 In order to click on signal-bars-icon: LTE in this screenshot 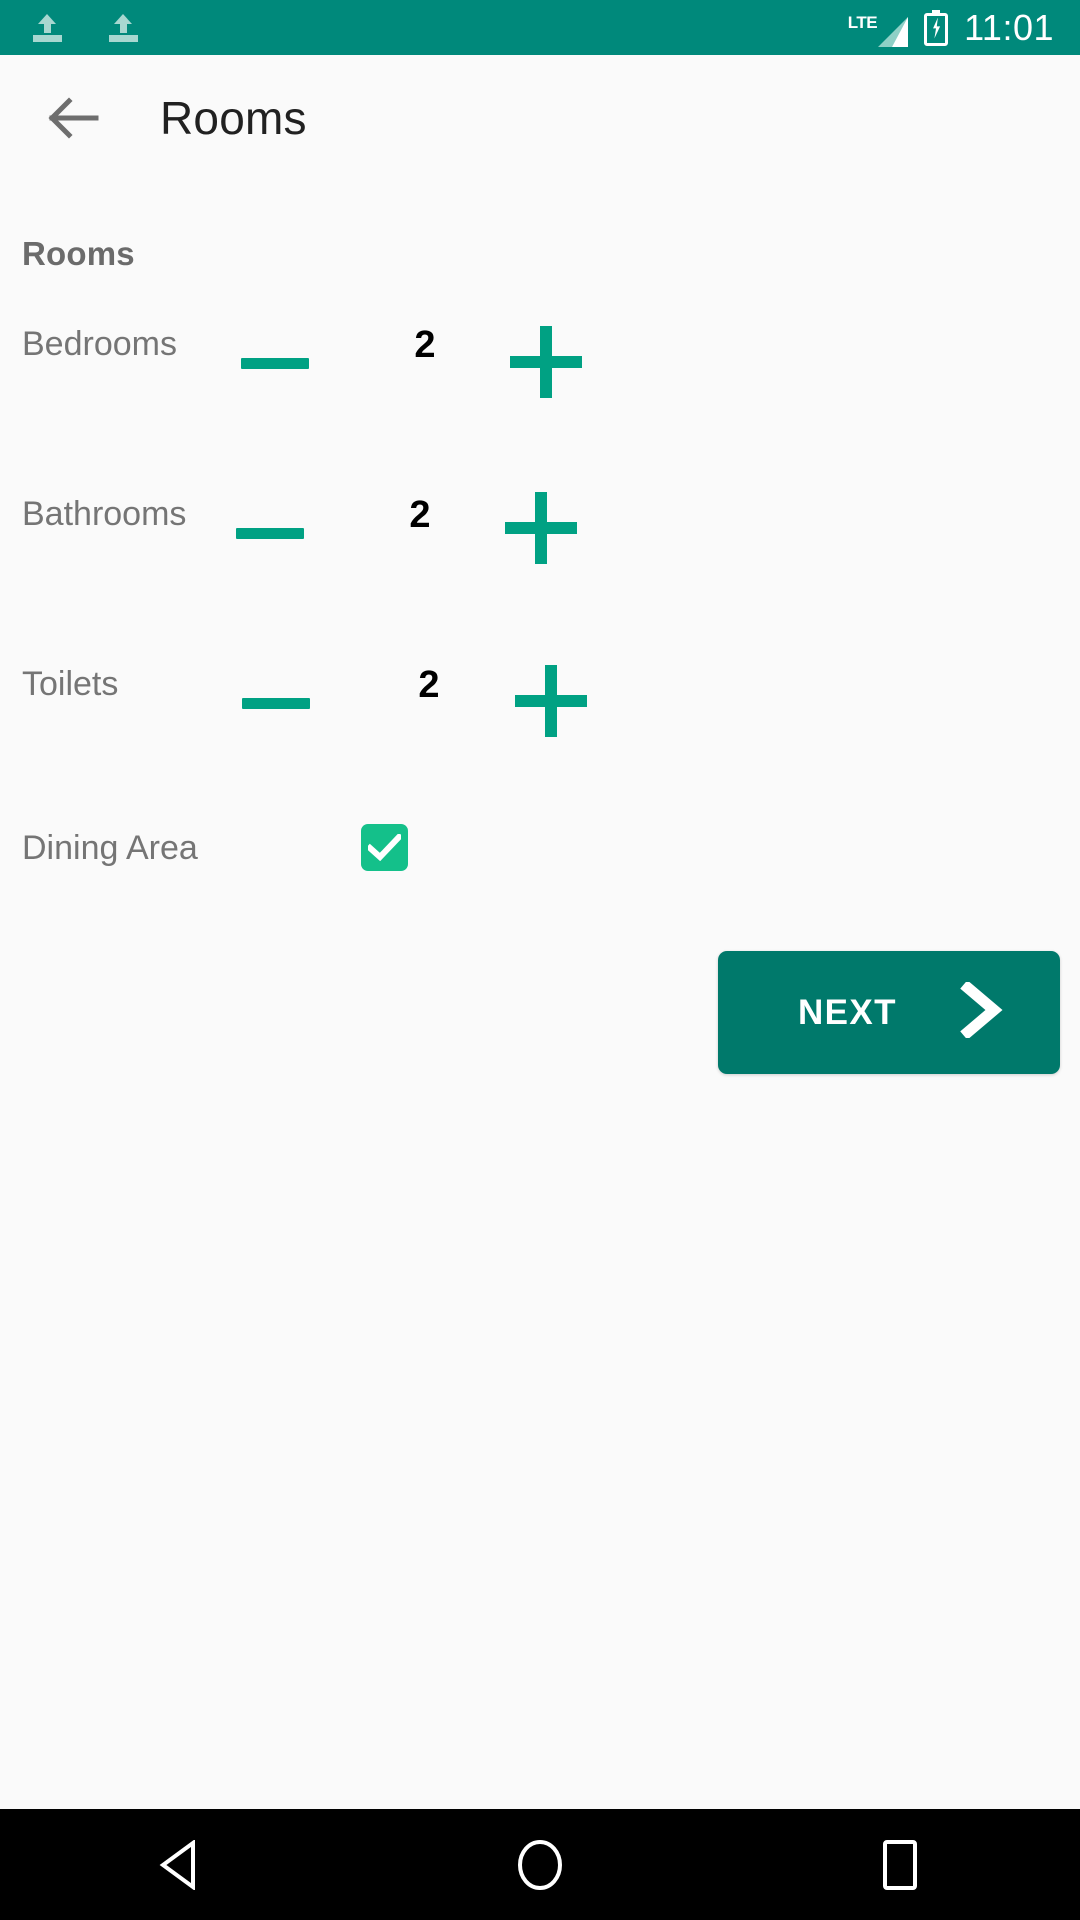, I will do `click(878, 29)`.